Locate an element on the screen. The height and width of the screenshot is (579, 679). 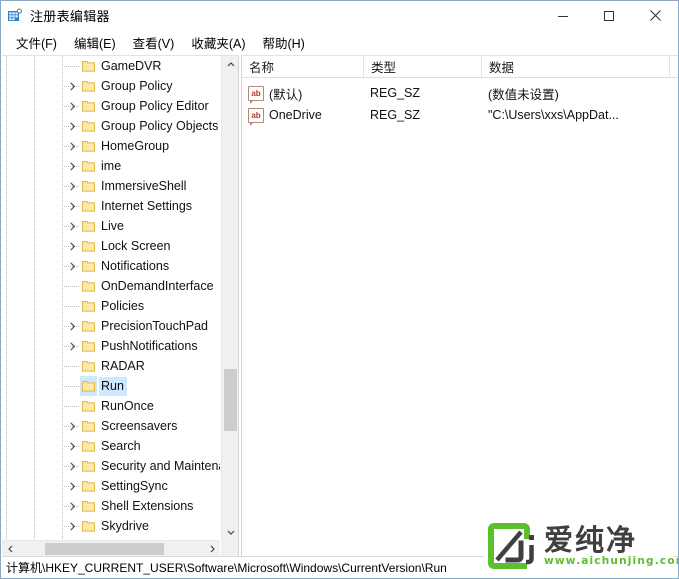
tree-item-lock-screen: Lock Screen is located at coordinates (111, 246).